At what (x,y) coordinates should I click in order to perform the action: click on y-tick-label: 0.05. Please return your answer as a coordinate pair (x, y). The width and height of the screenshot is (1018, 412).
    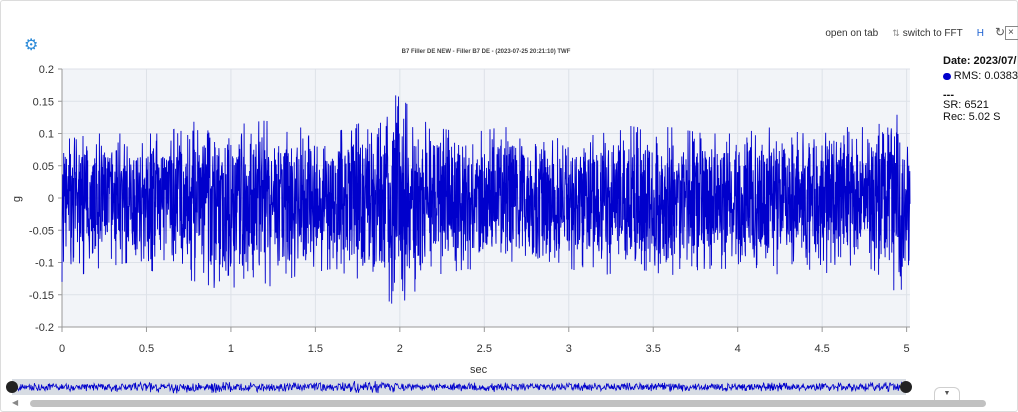
    Looking at the image, I should click on (43, 167).